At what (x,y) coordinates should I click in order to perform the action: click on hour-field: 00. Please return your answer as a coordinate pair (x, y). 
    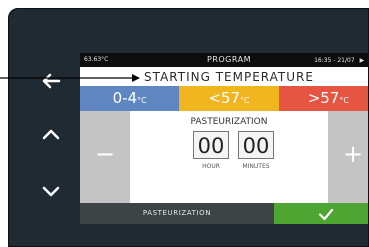
    Looking at the image, I should click on (211, 145).